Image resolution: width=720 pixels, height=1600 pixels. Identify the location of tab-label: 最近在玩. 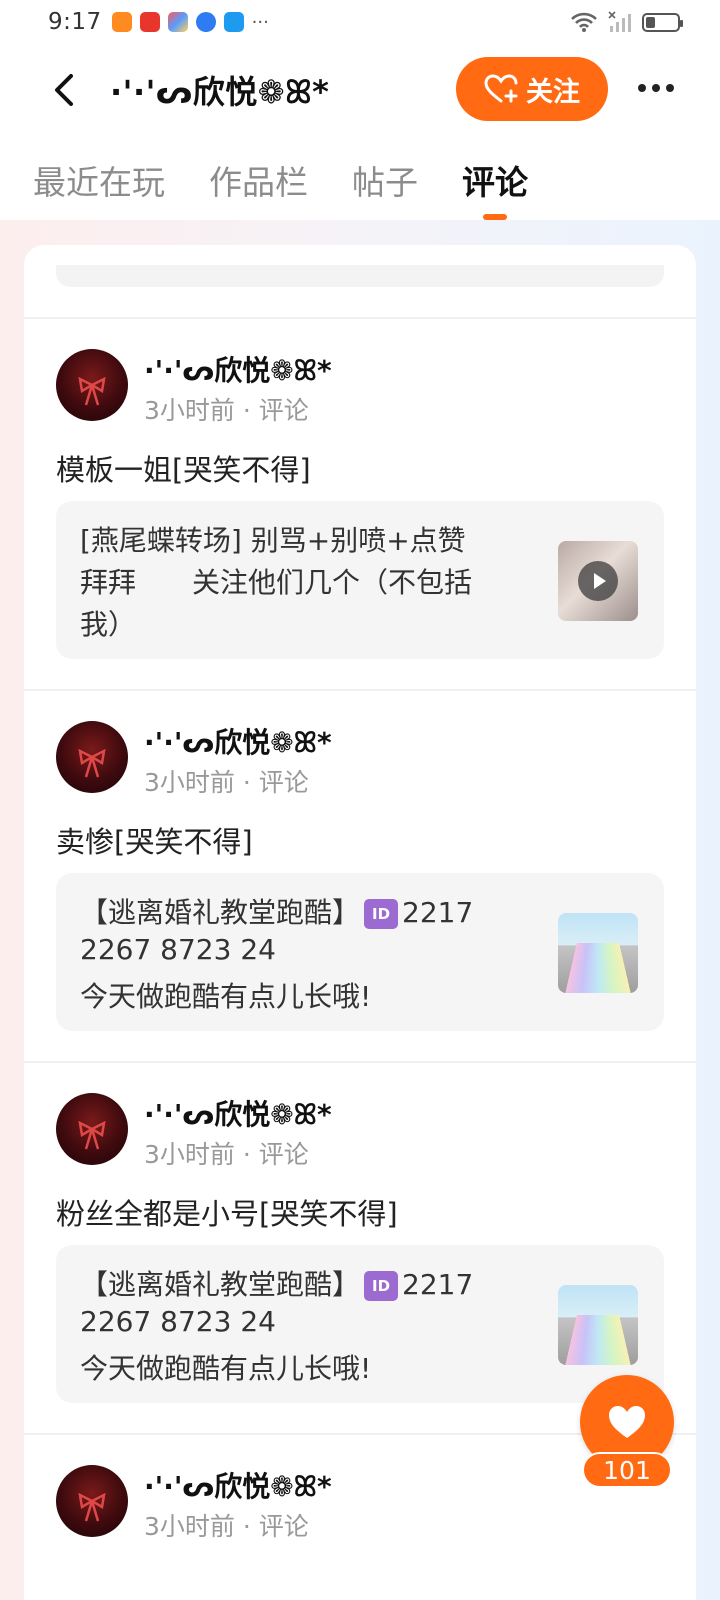
(99, 182).